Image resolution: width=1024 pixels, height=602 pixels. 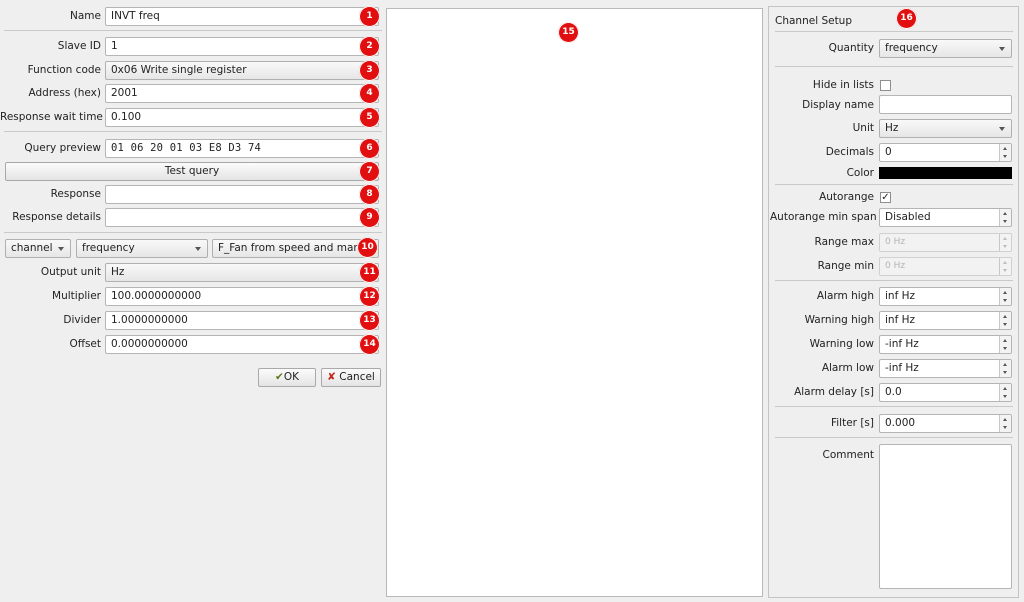 I want to click on autorange-min-span-value: Disabled, so click(x=908, y=217).